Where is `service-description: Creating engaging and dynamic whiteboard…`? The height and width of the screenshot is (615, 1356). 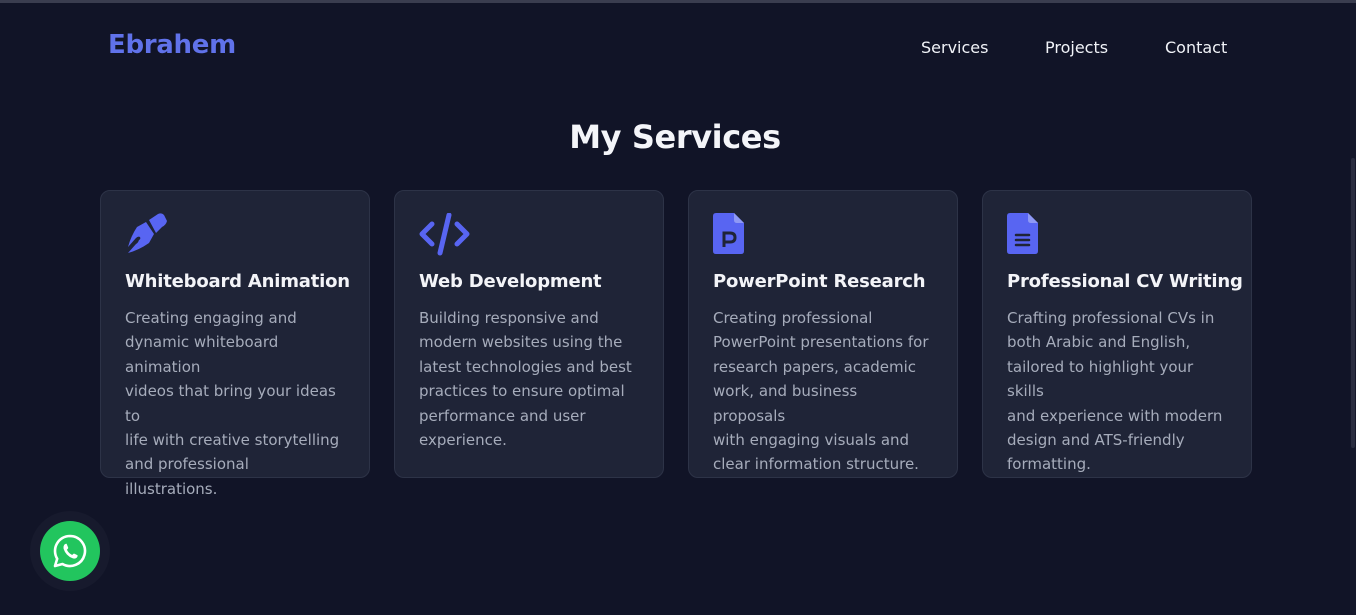 service-description: Creating engaging and dynamic whiteboard… is located at coordinates (232, 403).